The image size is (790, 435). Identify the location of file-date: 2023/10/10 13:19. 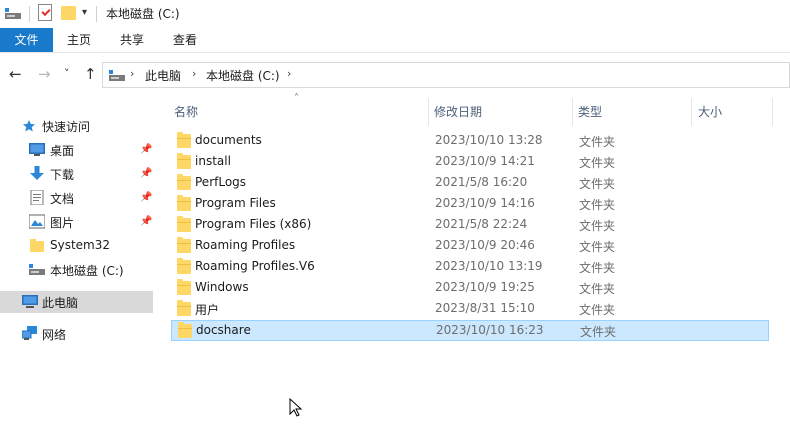
(489, 266).